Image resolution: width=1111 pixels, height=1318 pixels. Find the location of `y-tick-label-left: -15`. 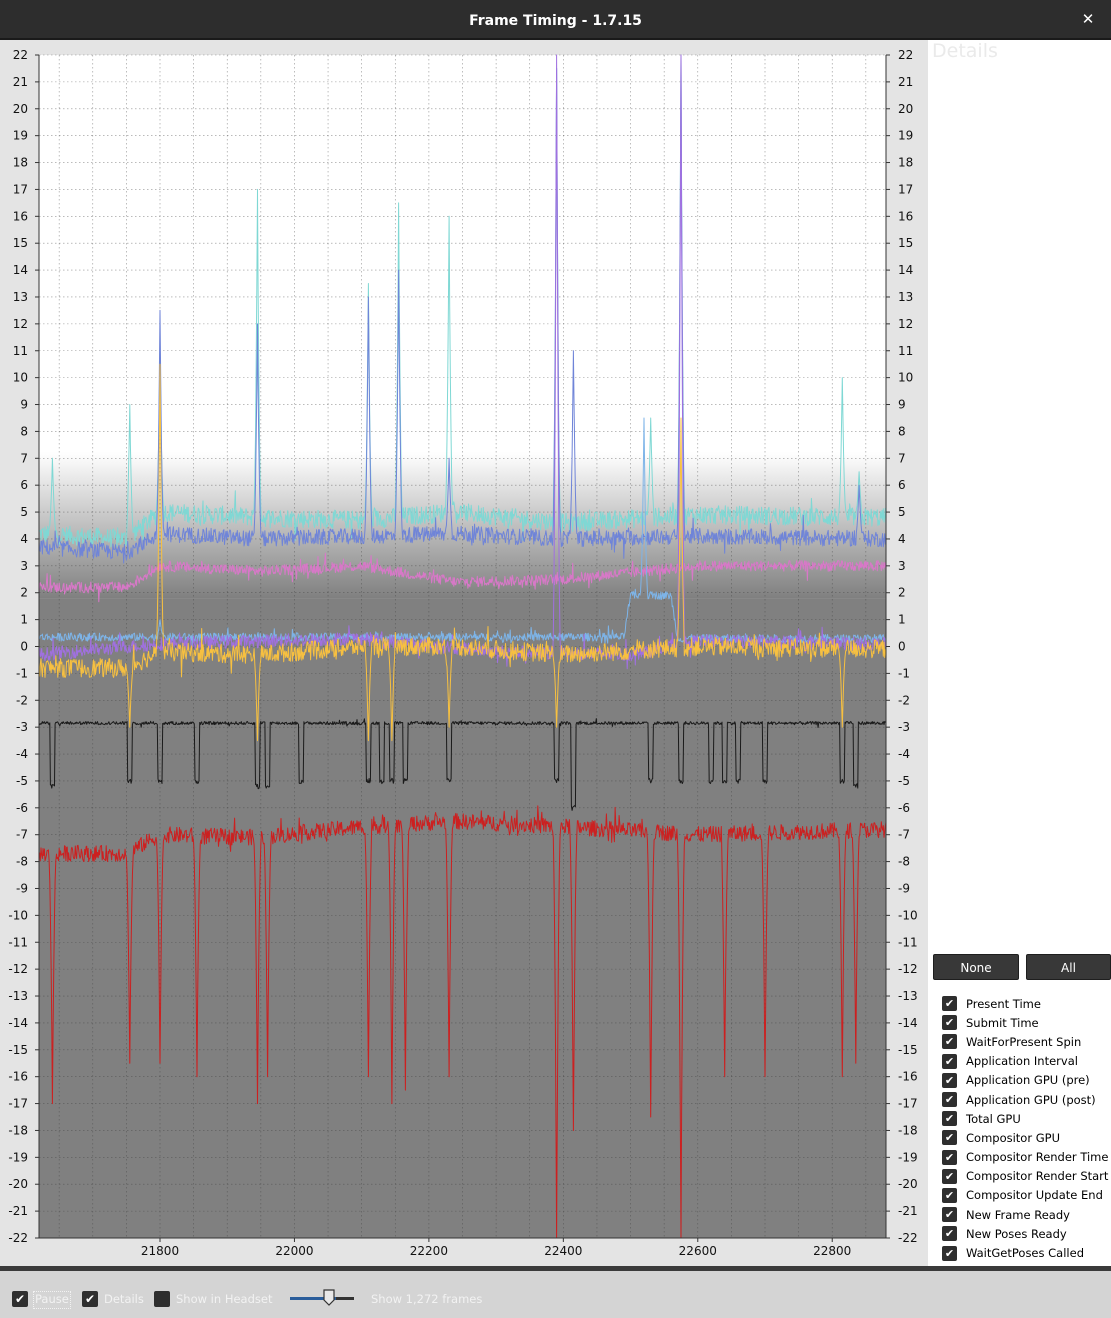

y-tick-label-left: -15 is located at coordinates (18, 1050).